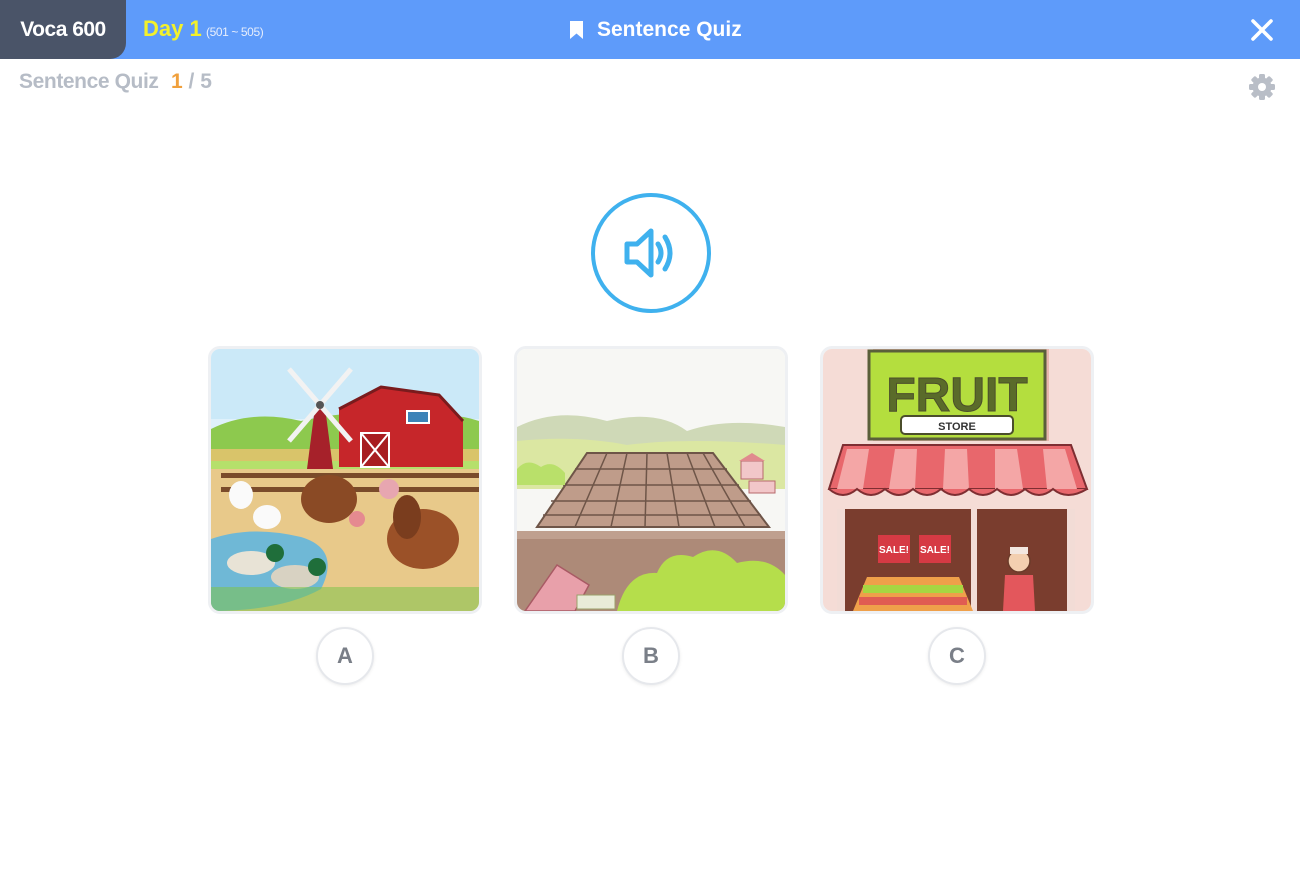 The height and width of the screenshot is (875, 1300). Describe the element at coordinates (172, 28) in the screenshot. I see `day-label: Day 1` at that location.